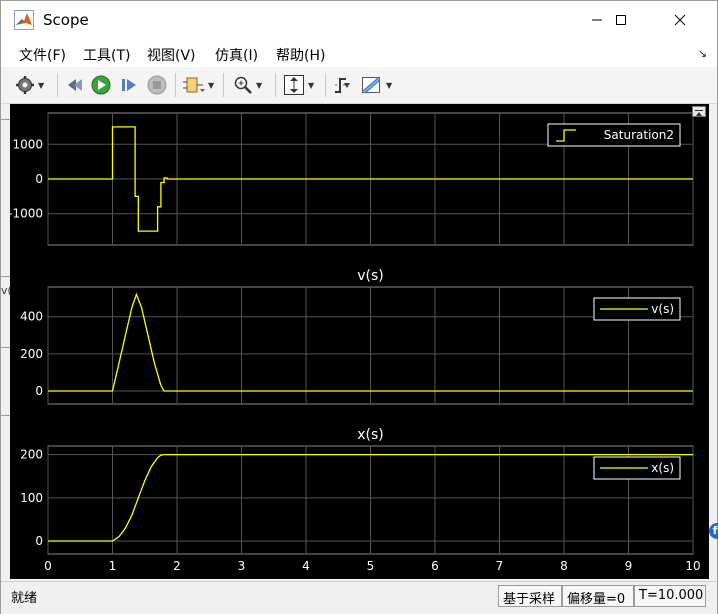 The image size is (718, 614). Describe the element at coordinates (359, 85) in the screenshot. I see `toolbar: ▼ ▼ ▼ ▼ ▼` at that location.